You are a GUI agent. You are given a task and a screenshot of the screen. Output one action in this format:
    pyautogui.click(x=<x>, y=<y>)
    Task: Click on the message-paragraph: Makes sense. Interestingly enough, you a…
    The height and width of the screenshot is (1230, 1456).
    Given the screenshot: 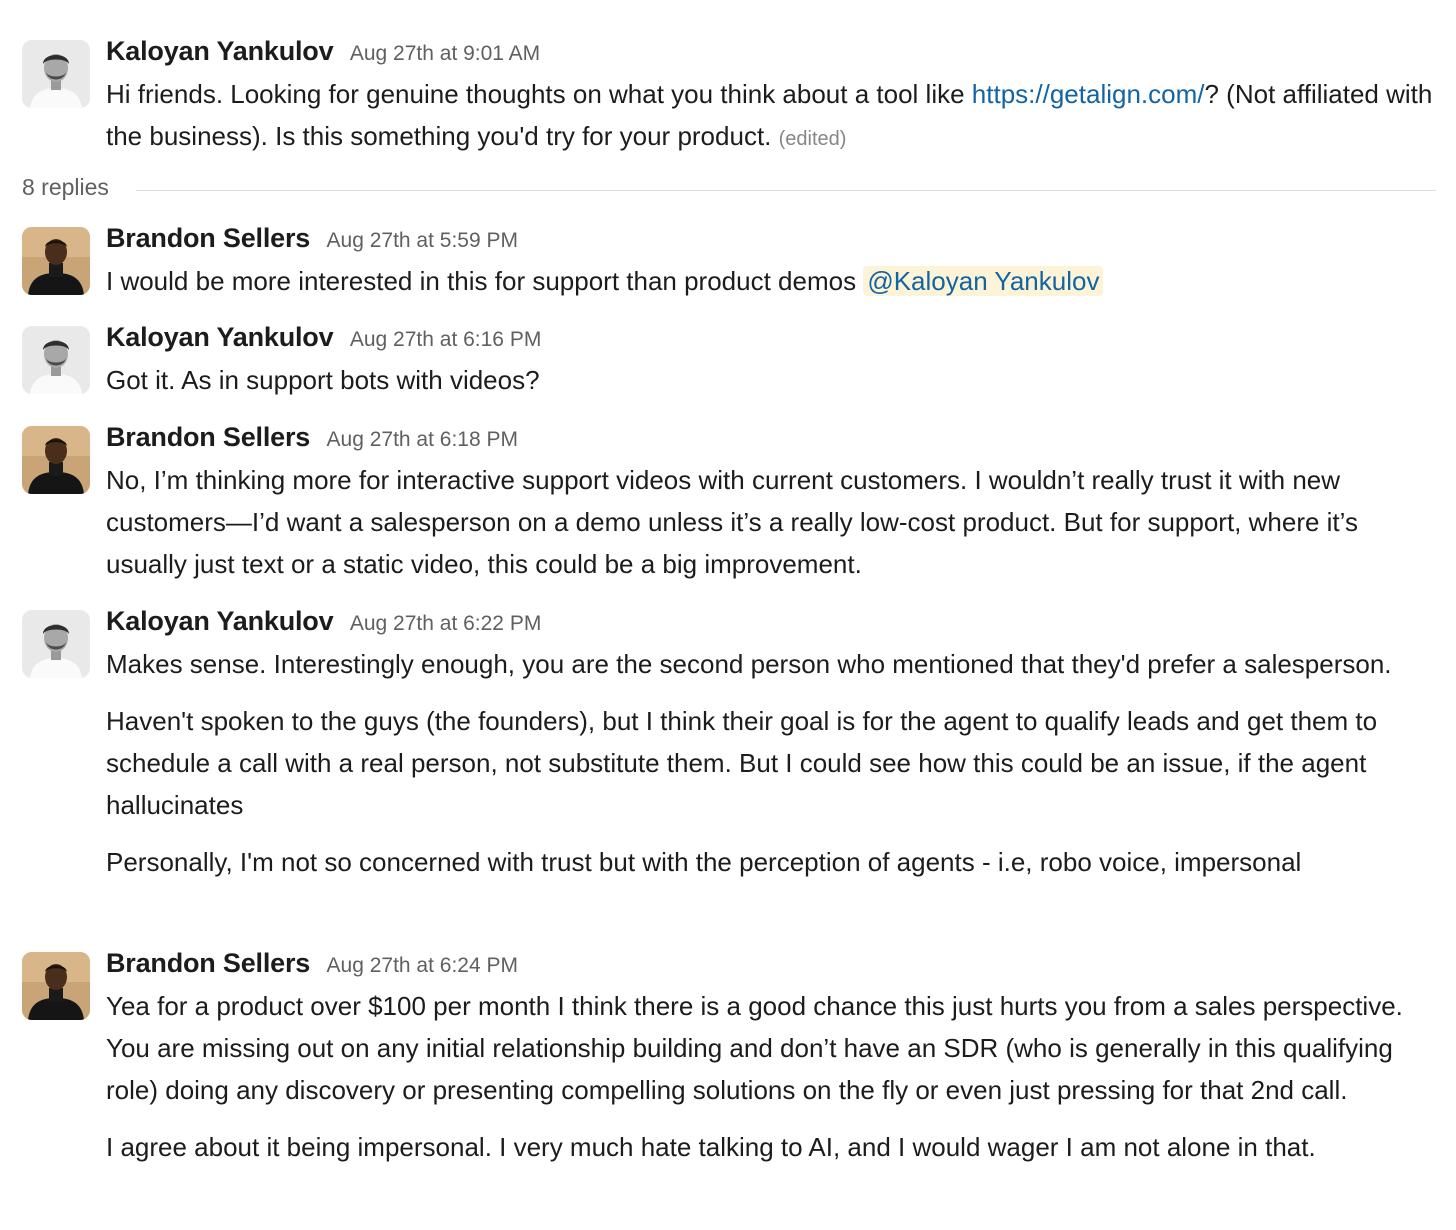 What is the action you would take?
    pyautogui.click(x=749, y=664)
    